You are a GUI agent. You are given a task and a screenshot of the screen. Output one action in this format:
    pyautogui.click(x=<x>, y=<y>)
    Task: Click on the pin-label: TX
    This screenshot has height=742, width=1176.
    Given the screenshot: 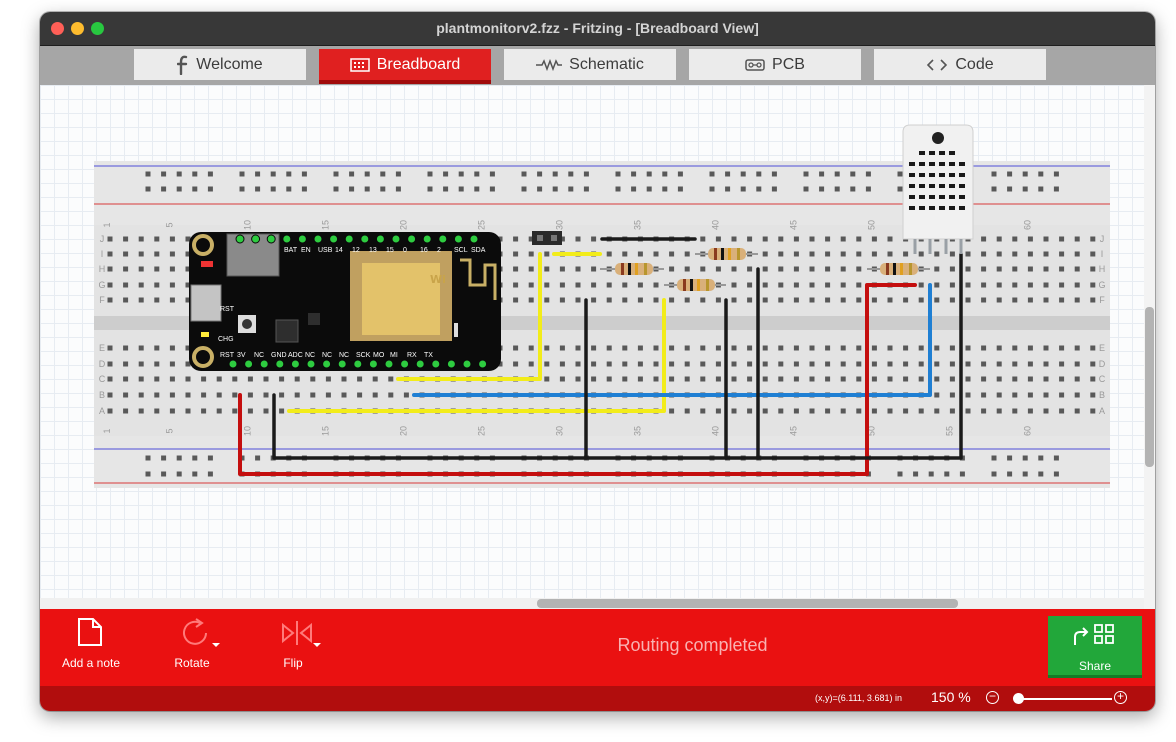 What is the action you would take?
    pyautogui.click(x=428, y=355)
    